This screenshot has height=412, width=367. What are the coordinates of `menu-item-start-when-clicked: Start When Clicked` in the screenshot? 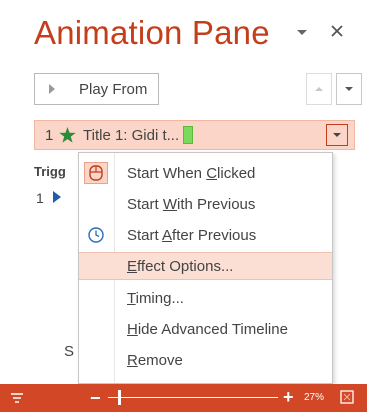 It's located at (205, 173).